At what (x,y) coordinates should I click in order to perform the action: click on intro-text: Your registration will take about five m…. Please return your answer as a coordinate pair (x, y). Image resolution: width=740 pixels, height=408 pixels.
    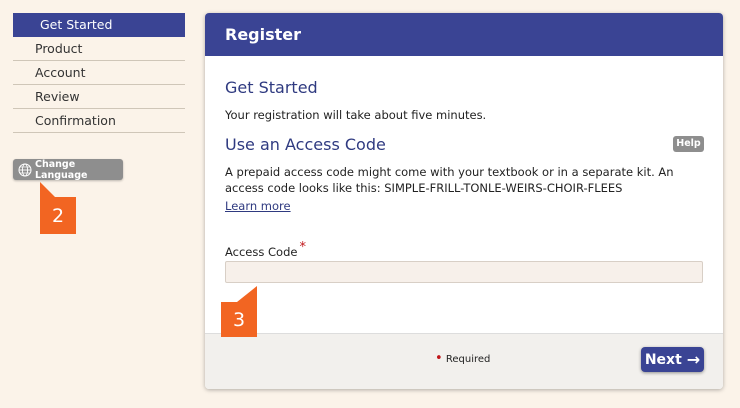
    Looking at the image, I should click on (356, 115).